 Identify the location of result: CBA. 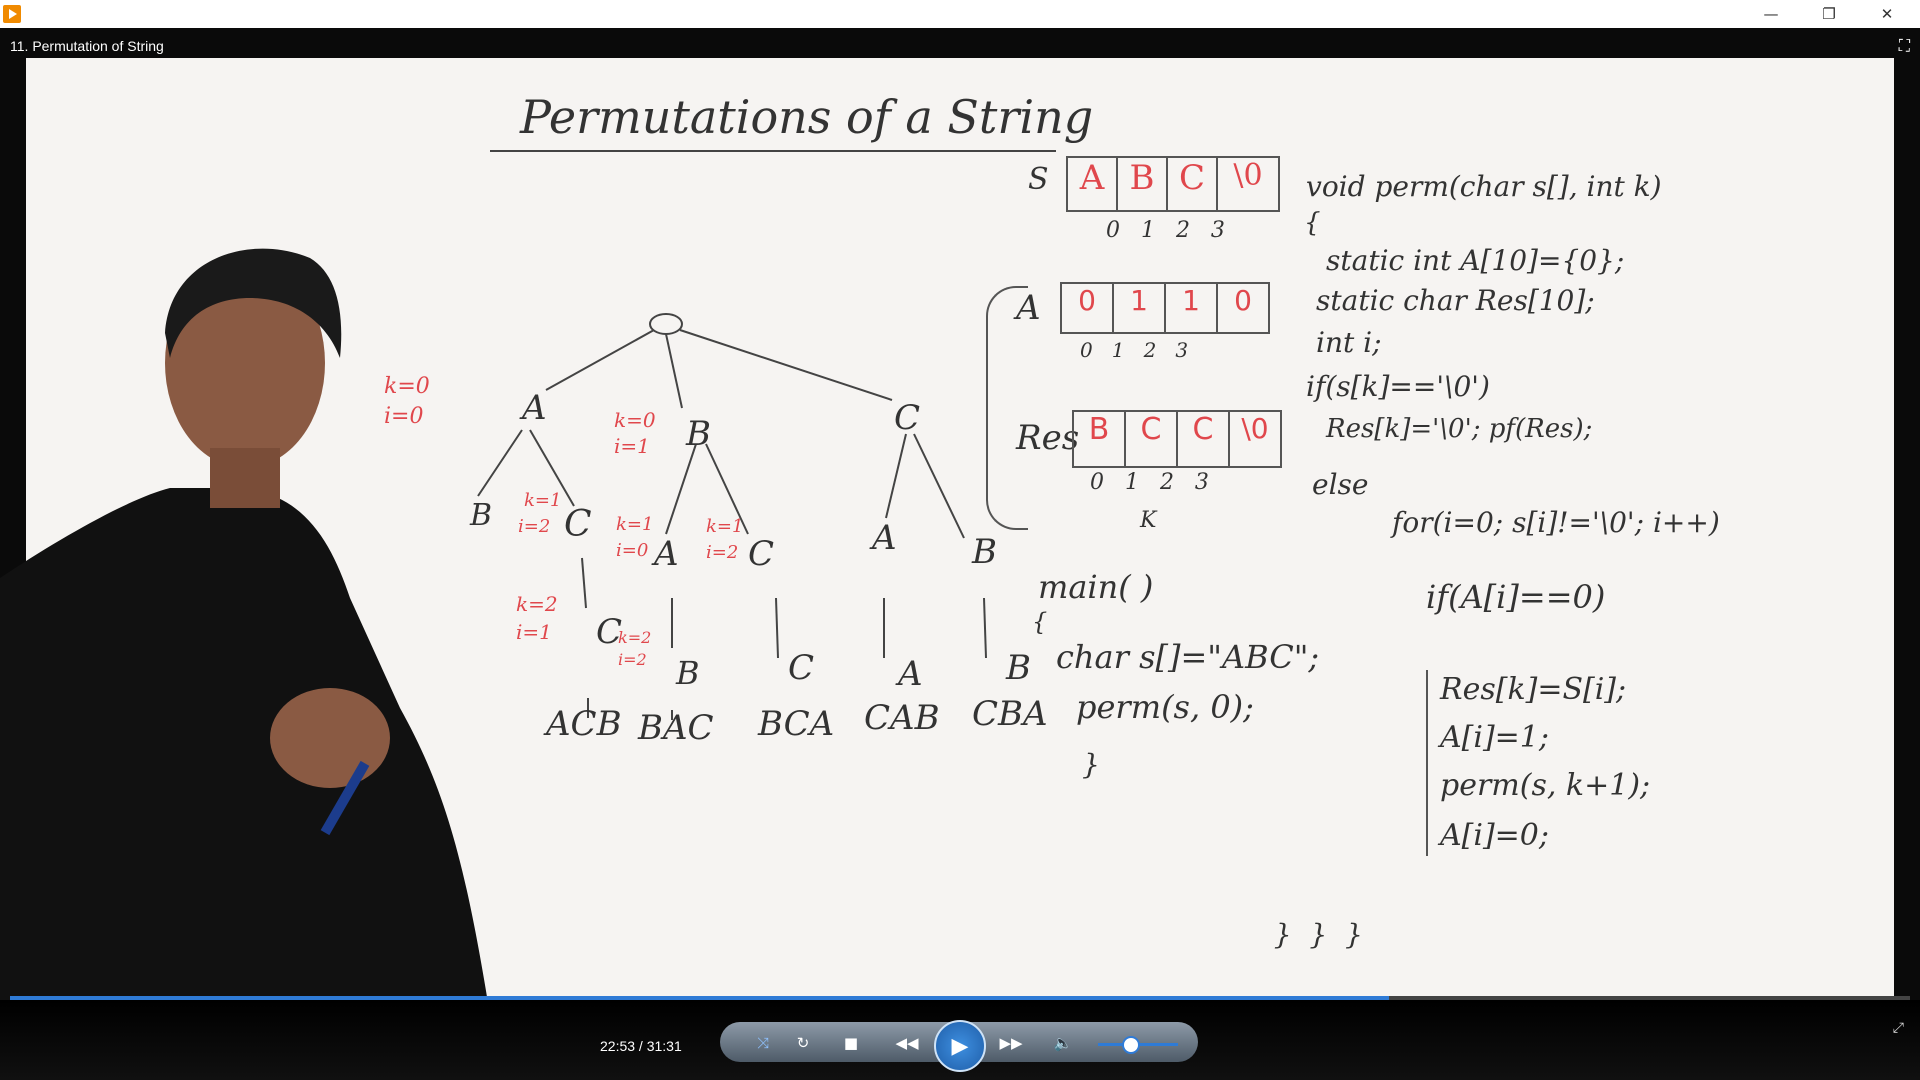
(1010, 714).